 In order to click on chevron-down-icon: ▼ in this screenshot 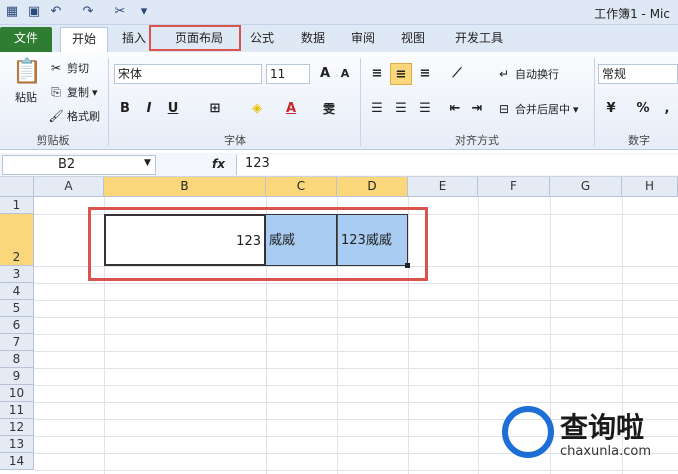, I will do `click(147, 163)`.